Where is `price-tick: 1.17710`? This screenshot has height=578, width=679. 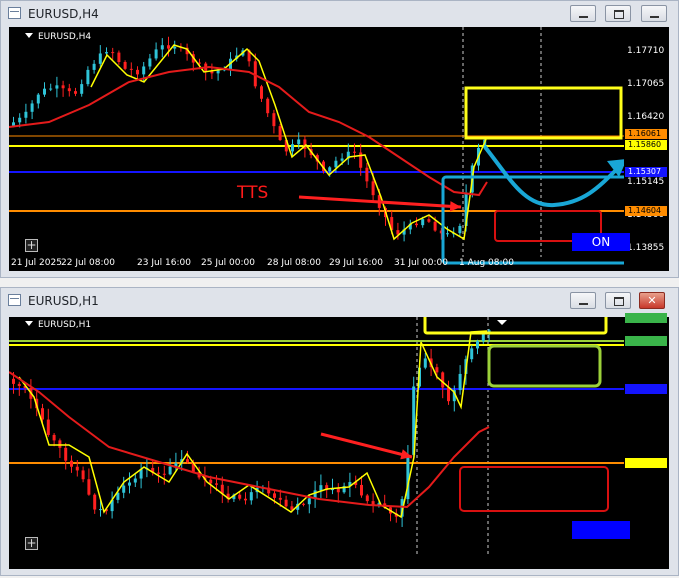
price-tick: 1.17710 is located at coordinates (646, 51).